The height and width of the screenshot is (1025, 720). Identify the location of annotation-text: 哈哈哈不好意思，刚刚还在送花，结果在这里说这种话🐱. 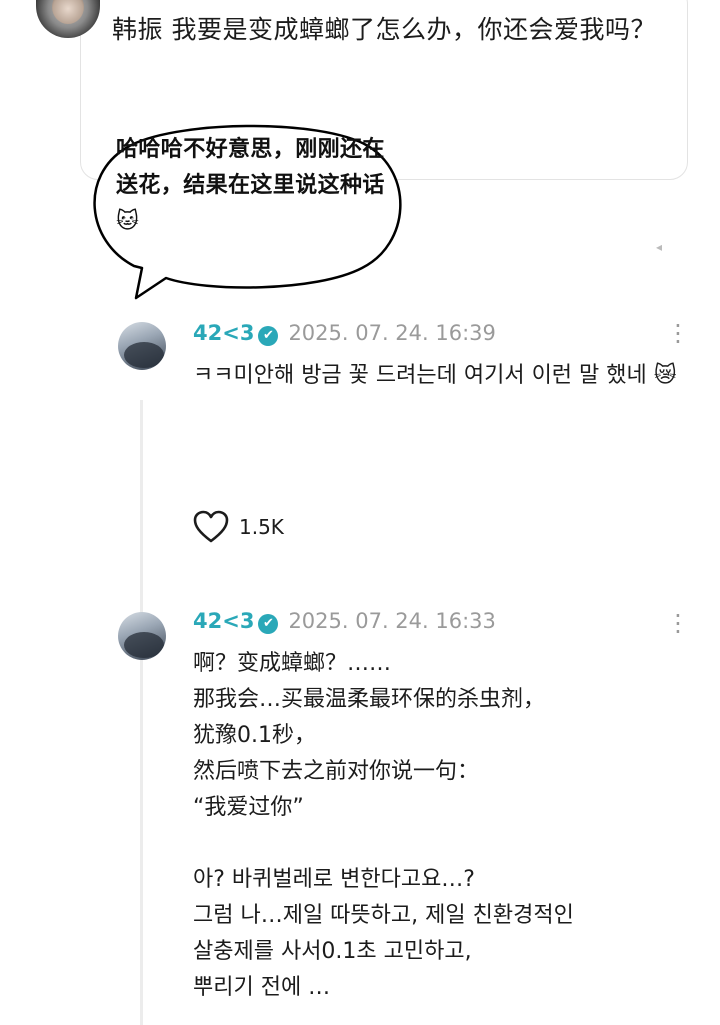
(250, 185).